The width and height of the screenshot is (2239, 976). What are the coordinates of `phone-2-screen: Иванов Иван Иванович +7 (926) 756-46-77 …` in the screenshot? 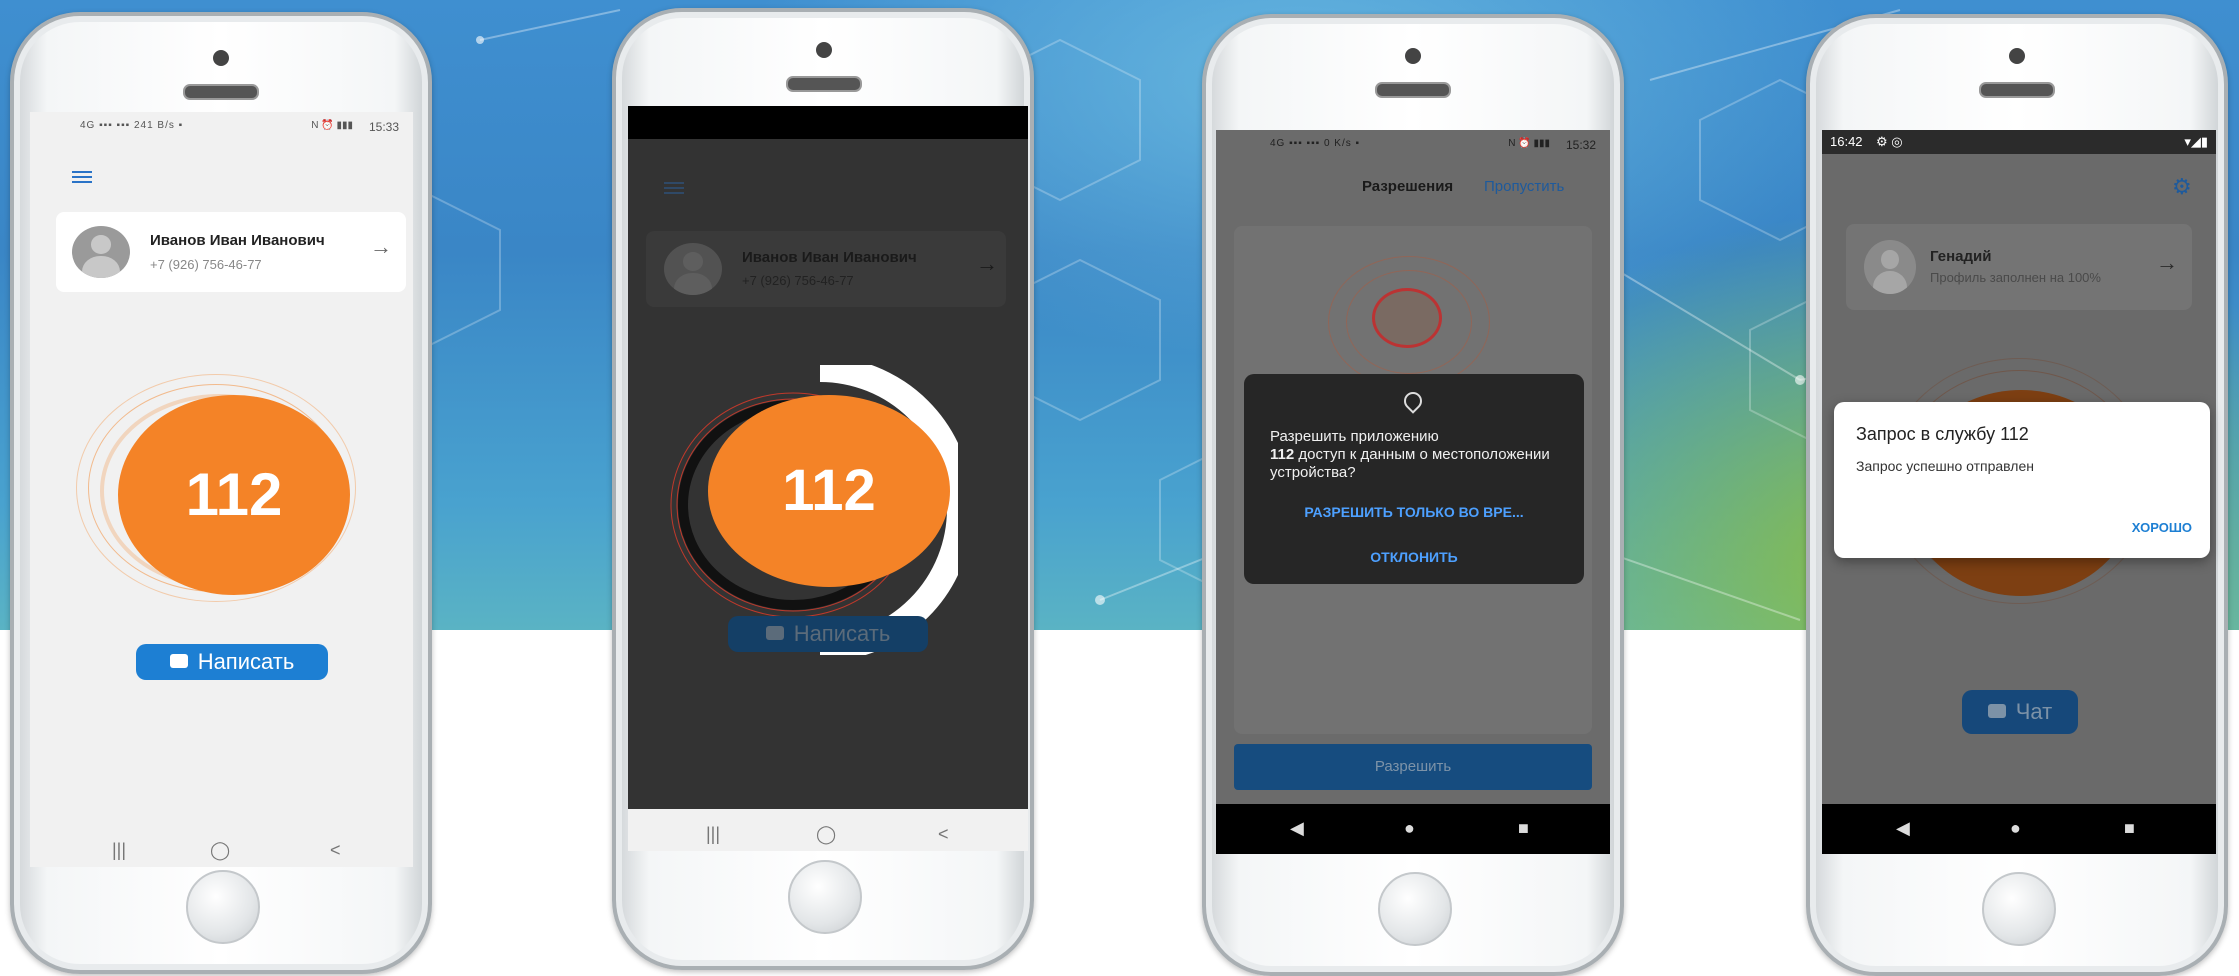 It's located at (828, 478).